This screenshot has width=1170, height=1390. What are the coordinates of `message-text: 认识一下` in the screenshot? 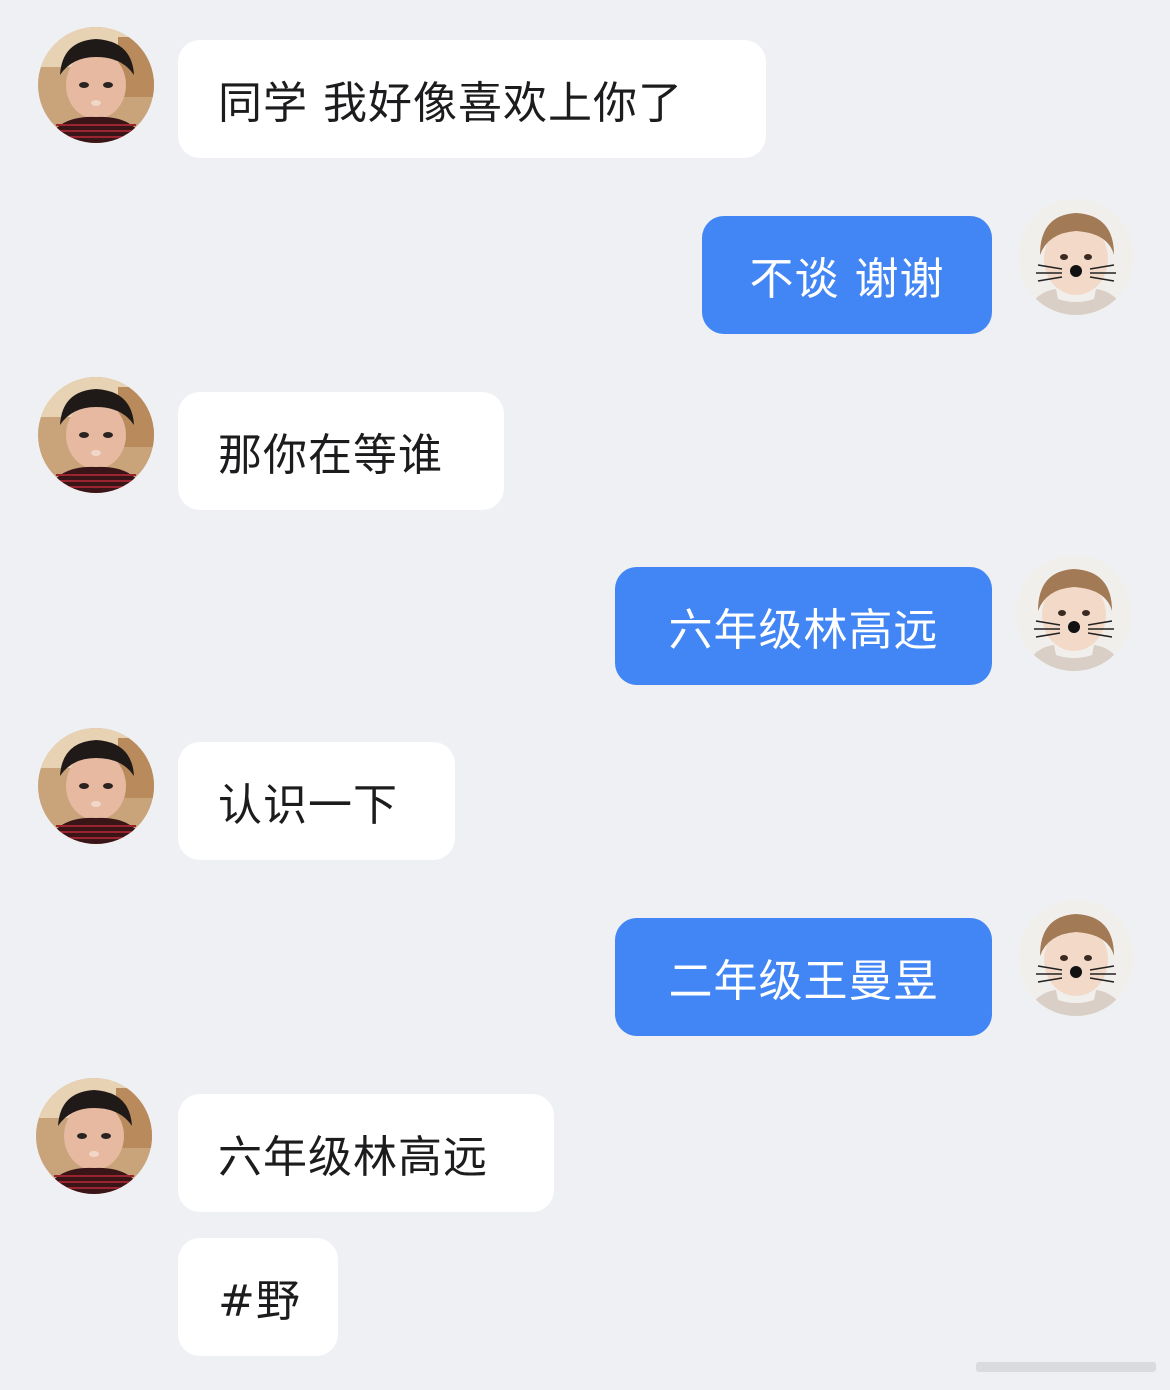 It's located at (308, 805).